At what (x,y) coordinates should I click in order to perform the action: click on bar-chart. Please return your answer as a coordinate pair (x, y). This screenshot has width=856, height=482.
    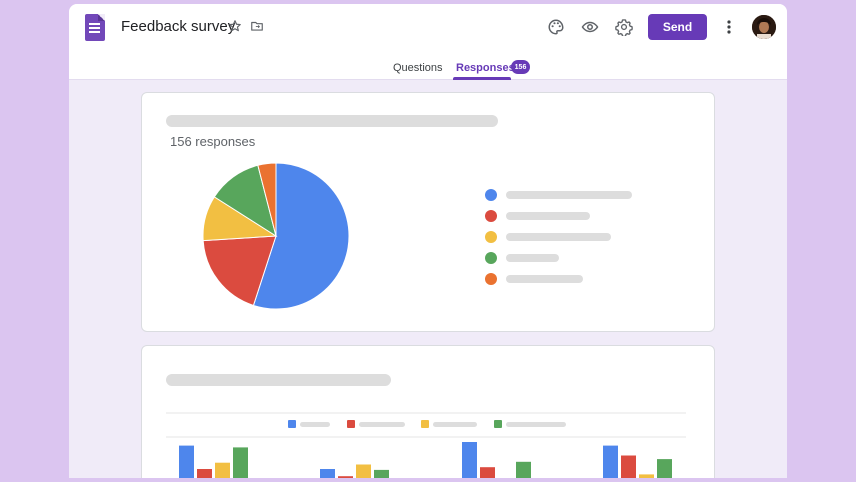
    Looking at the image, I should click on (426, 445).